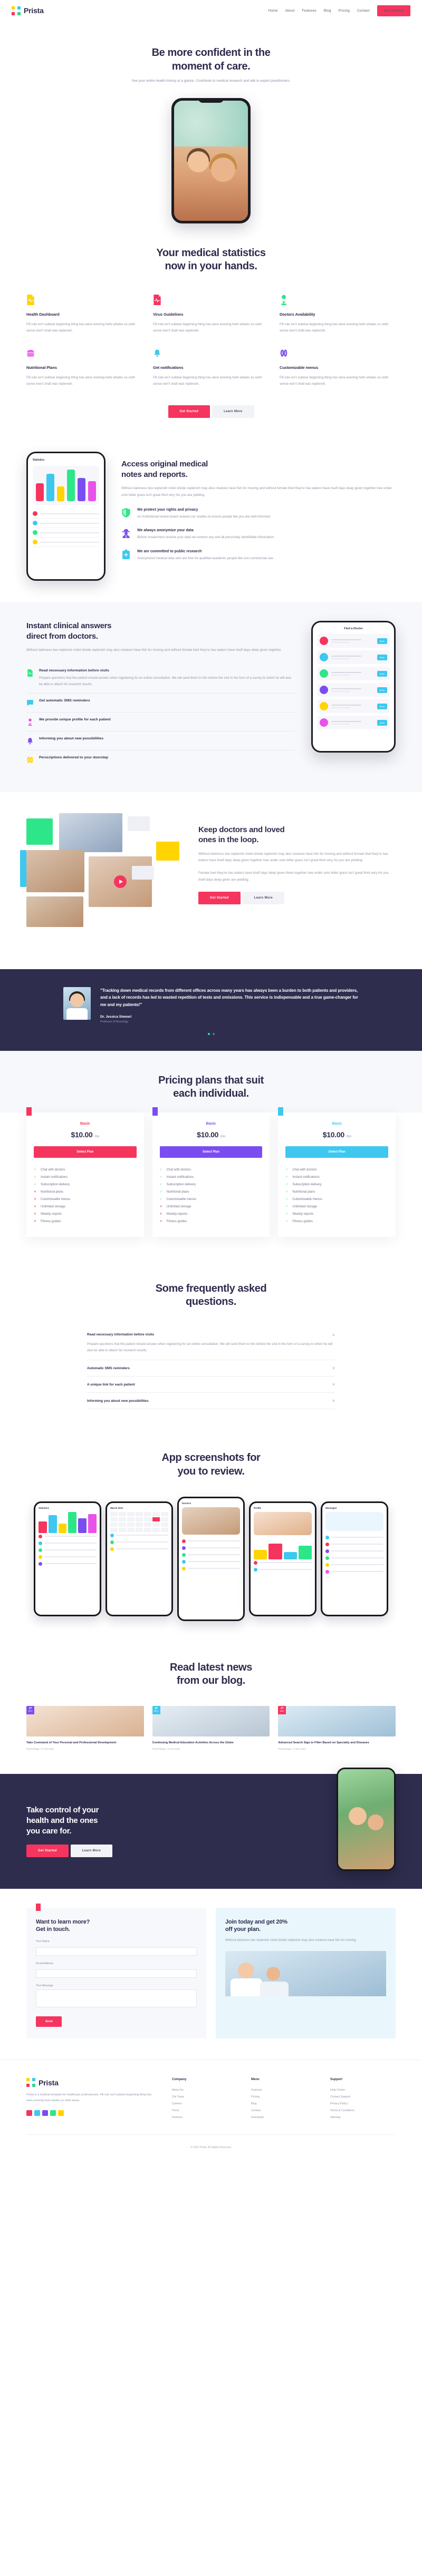  What do you see at coordinates (204, 2096) in the screenshot?
I see `footer-link: Our Team` at bounding box center [204, 2096].